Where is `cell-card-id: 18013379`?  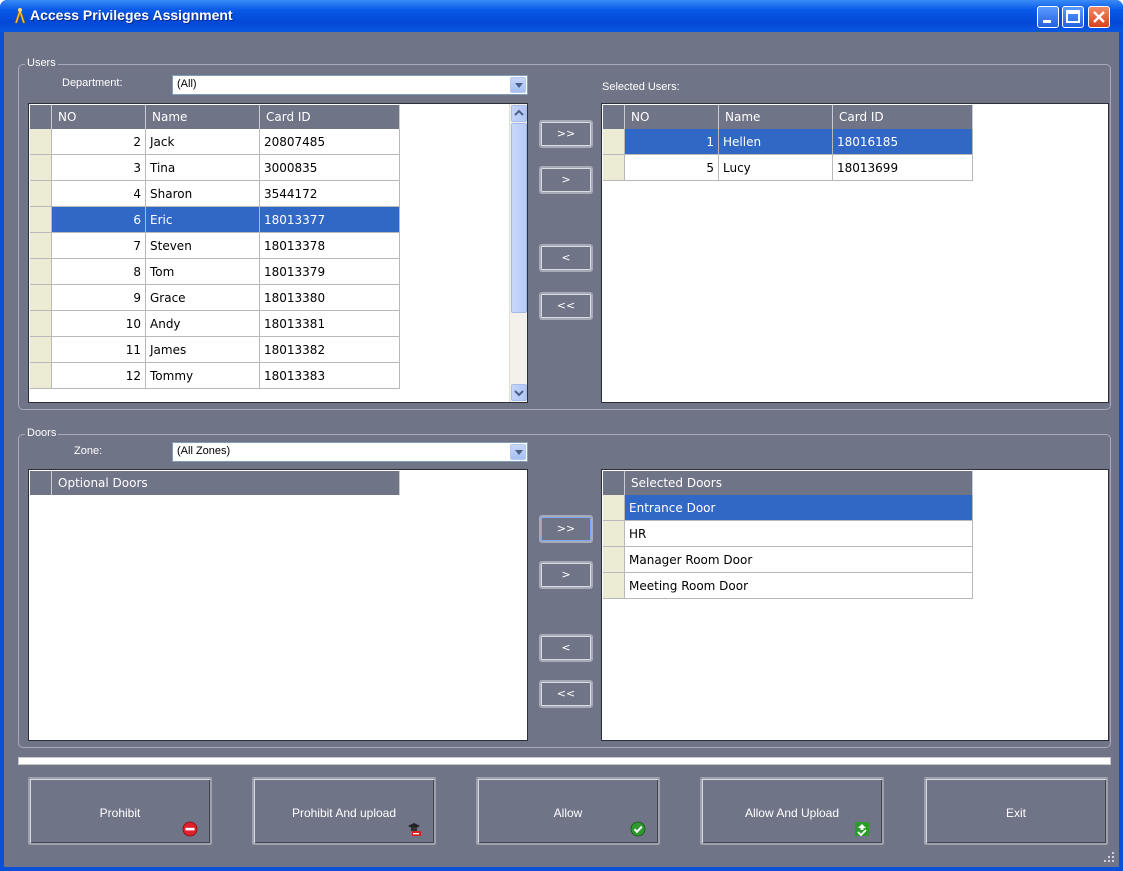
cell-card-id: 18013379 is located at coordinates (330, 272).